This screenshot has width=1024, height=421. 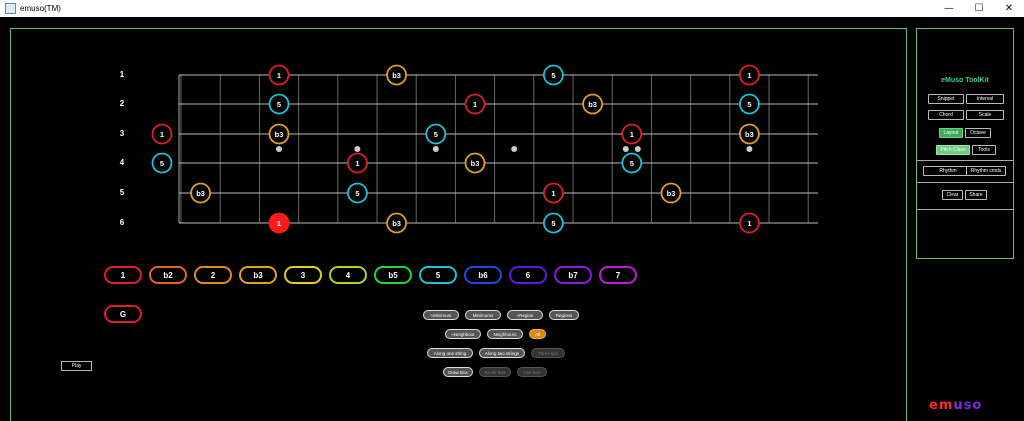 I want to click on interval-button: Interval, so click(x=985, y=99).